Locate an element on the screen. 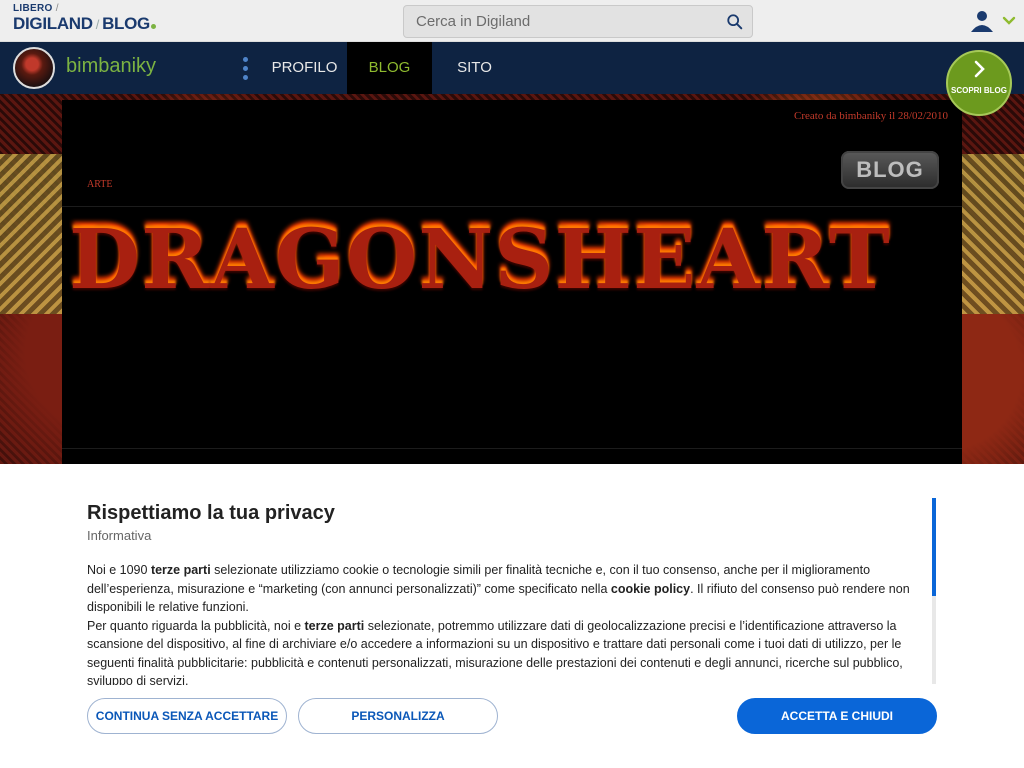  username: bimbaniky is located at coordinates (111, 66).